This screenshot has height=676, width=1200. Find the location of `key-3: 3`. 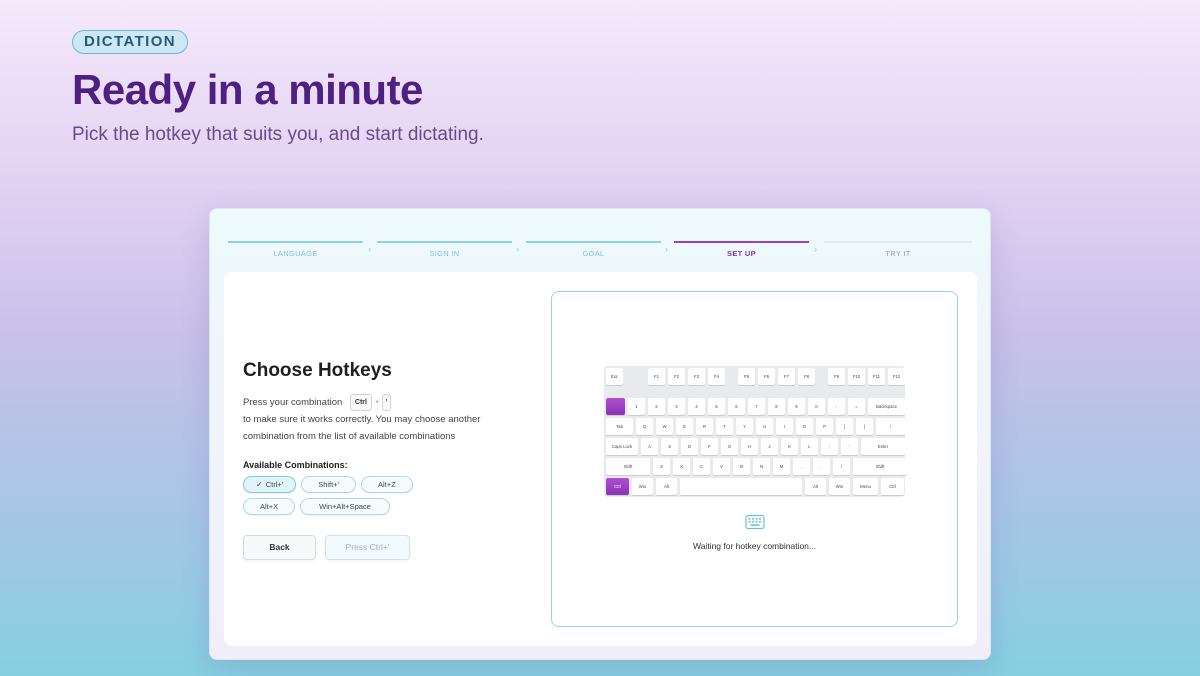

key-3: 3 is located at coordinates (676, 406).